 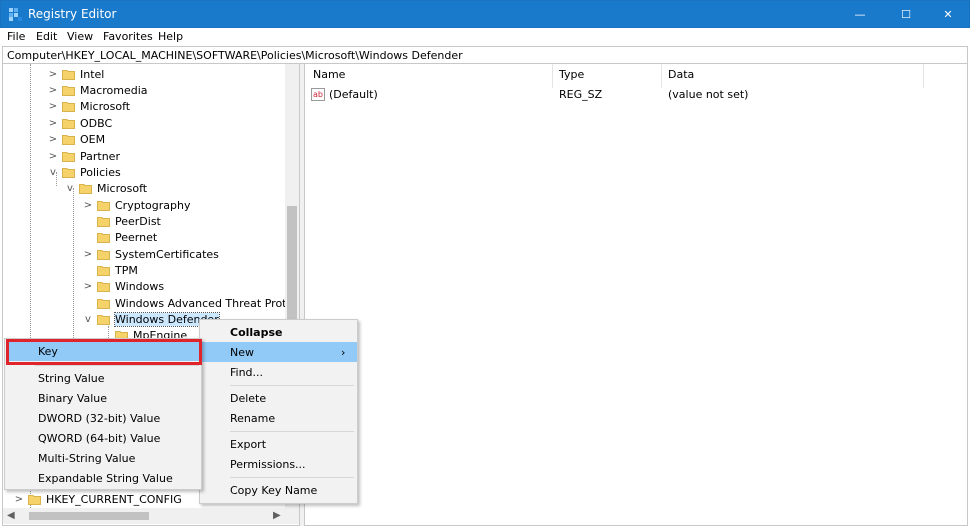 What do you see at coordinates (277, 515) in the screenshot?
I see `scroll-right-icon: ▶` at bounding box center [277, 515].